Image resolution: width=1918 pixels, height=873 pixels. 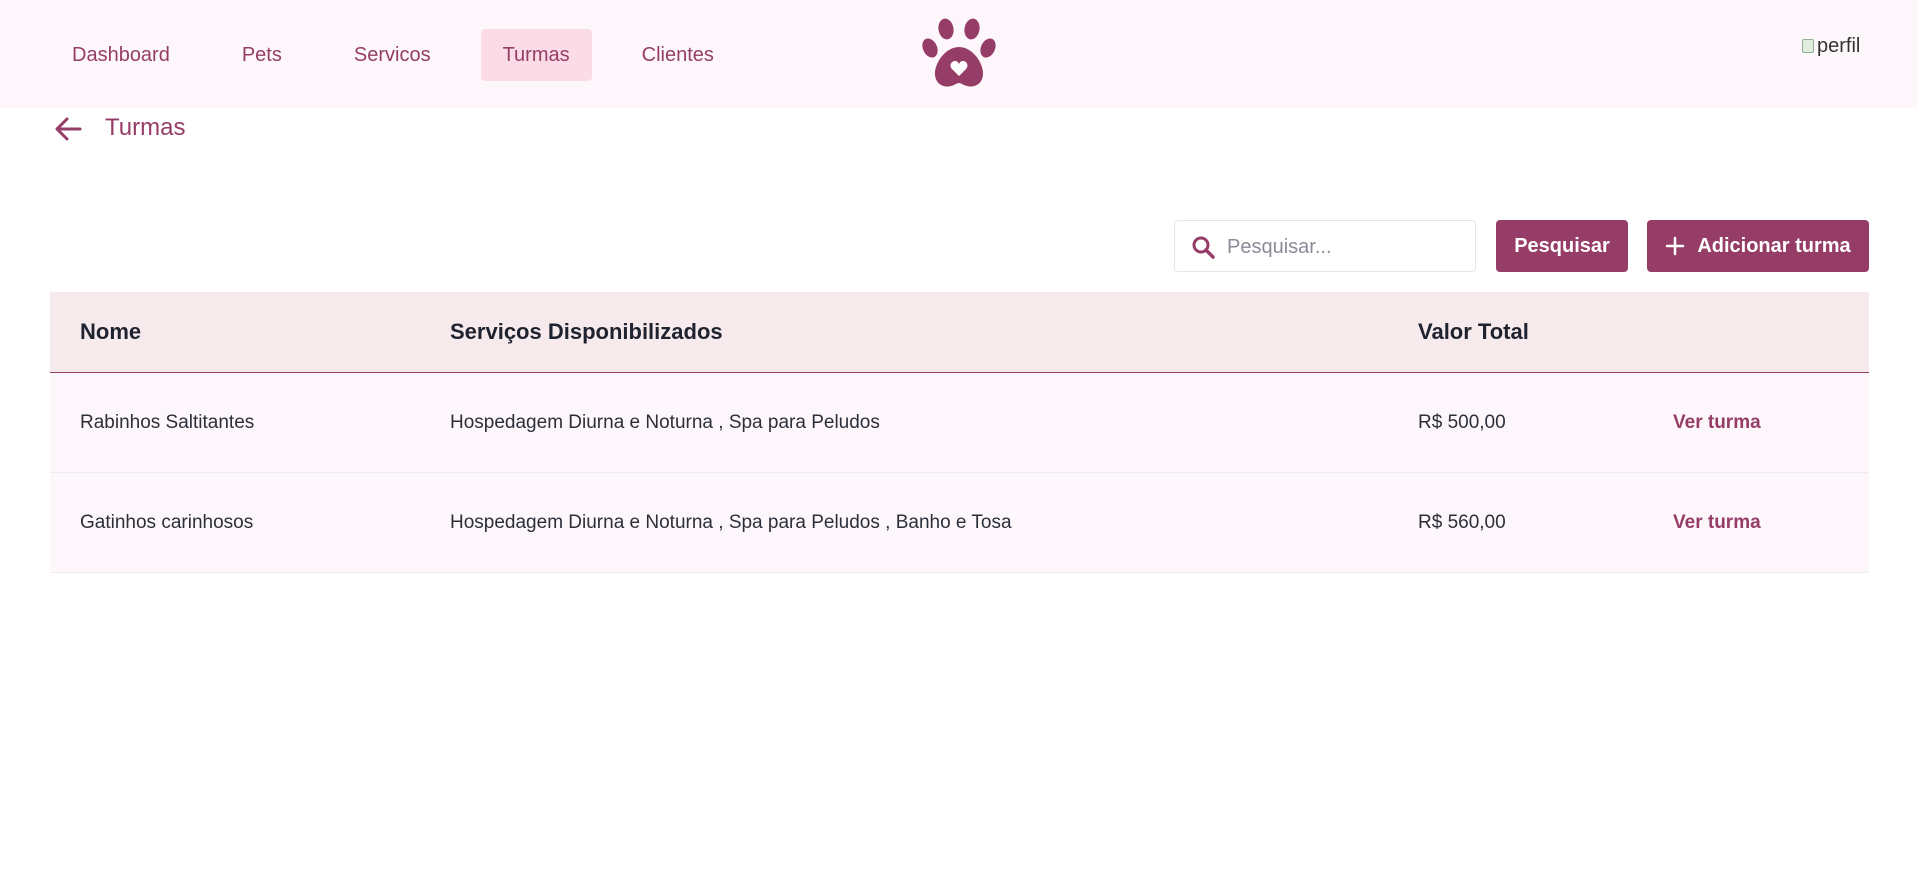 What do you see at coordinates (1462, 522) in the screenshot?
I see `cell-valor: R$ 560,00` at bounding box center [1462, 522].